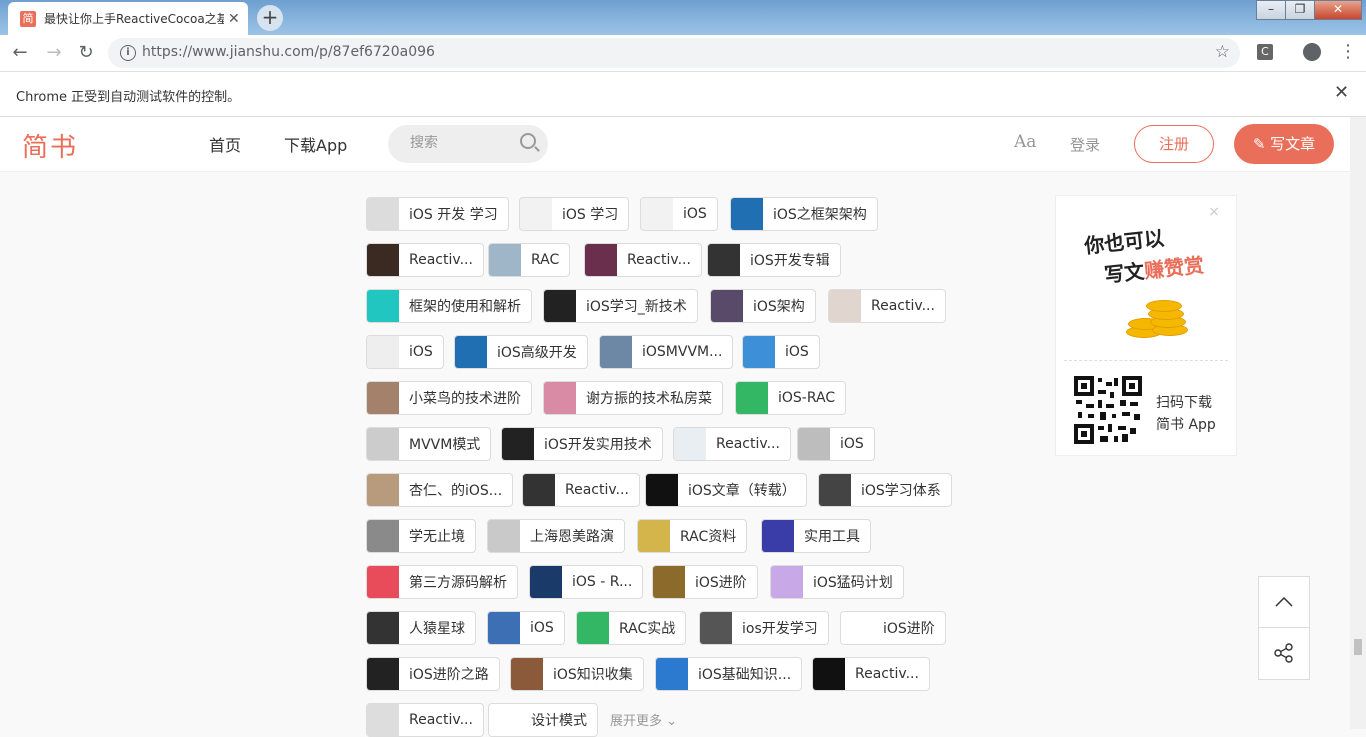 Image resolution: width=1366 pixels, height=737 pixels. Describe the element at coordinates (1284, 652) in the screenshot. I see `share-button` at that location.